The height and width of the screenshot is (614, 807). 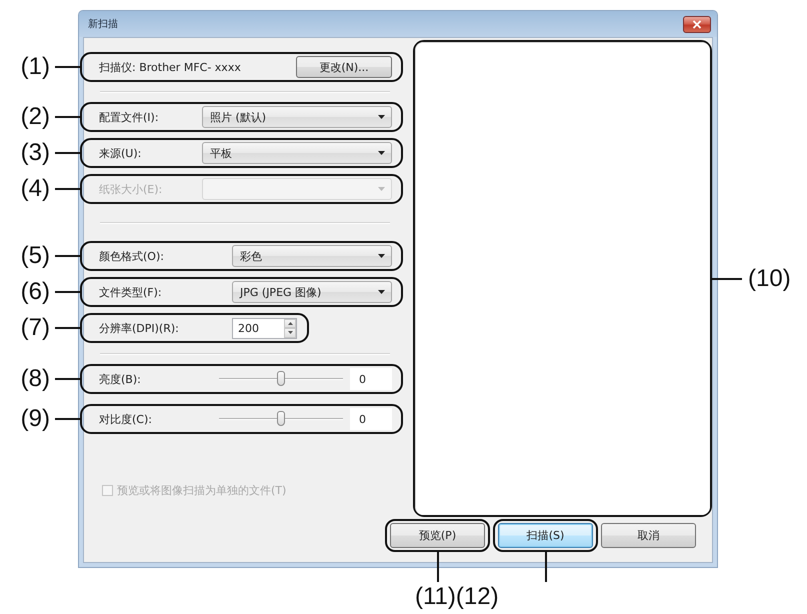 I want to click on callout-label: (9), so click(x=35, y=419).